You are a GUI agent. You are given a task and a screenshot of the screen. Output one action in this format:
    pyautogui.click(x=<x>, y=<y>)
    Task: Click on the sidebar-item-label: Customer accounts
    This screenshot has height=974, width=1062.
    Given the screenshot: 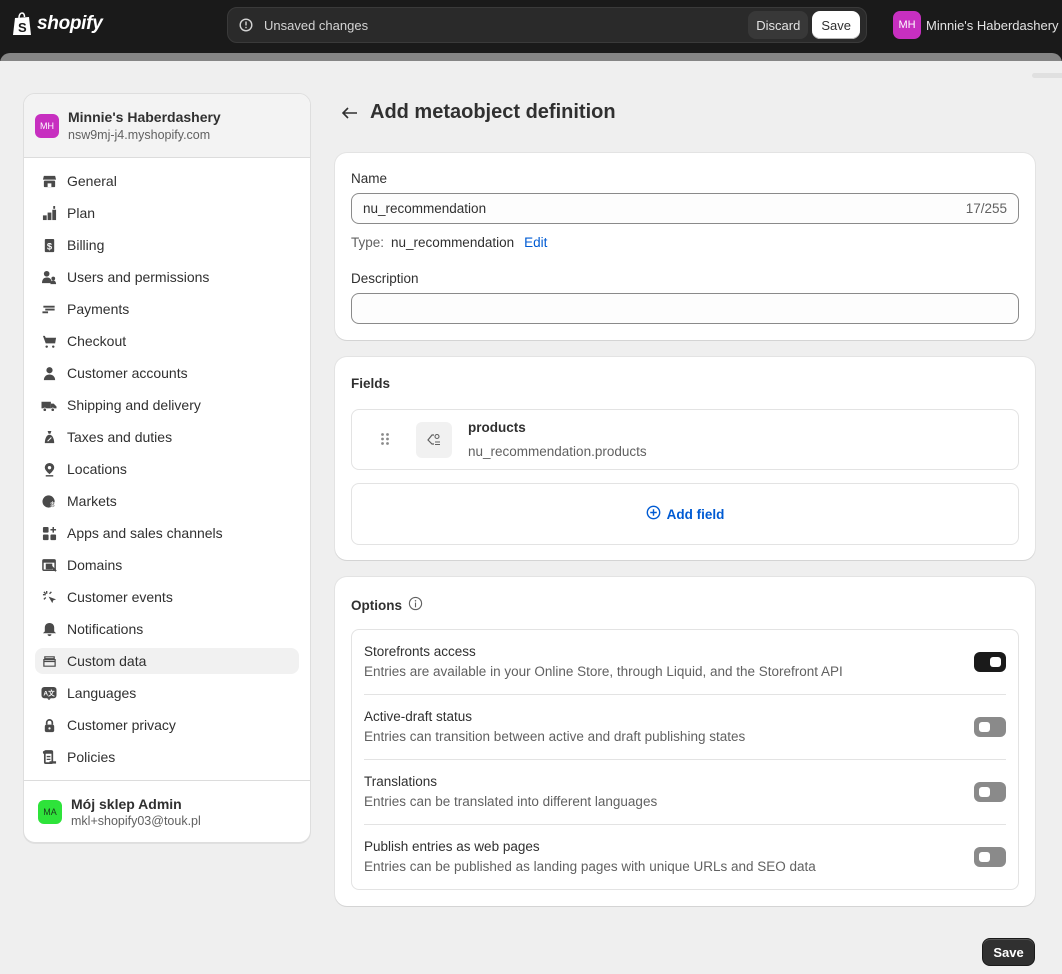 What is the action you would take?
    pyautogui.click(x=127, y=373)
    